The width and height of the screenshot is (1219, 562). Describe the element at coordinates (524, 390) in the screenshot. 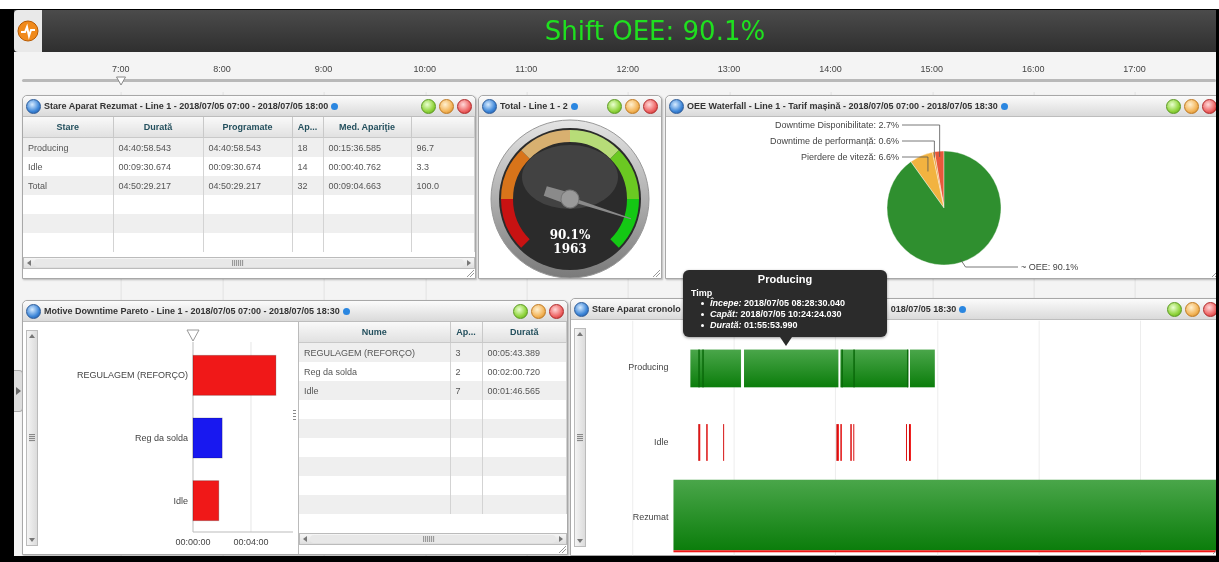

I see `table-cell: 00:01:46.565` at that location.